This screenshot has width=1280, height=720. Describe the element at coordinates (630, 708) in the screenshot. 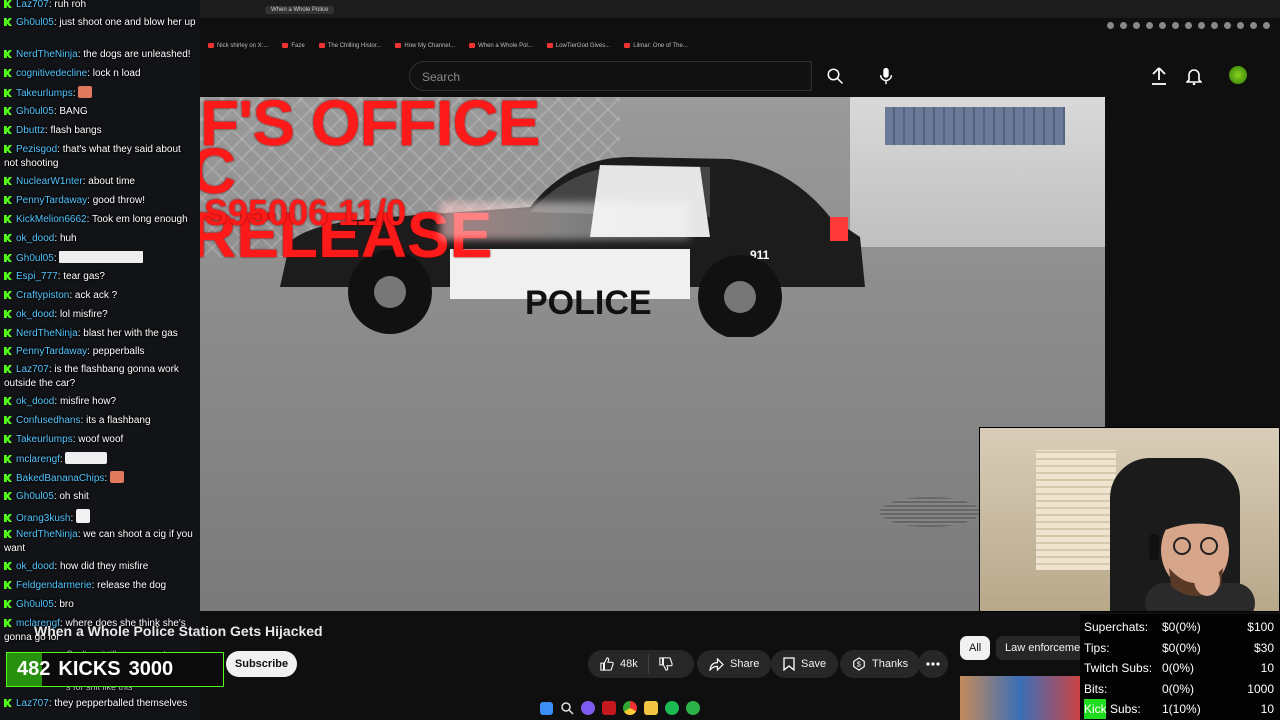

I see `chrome-icon` at that location.